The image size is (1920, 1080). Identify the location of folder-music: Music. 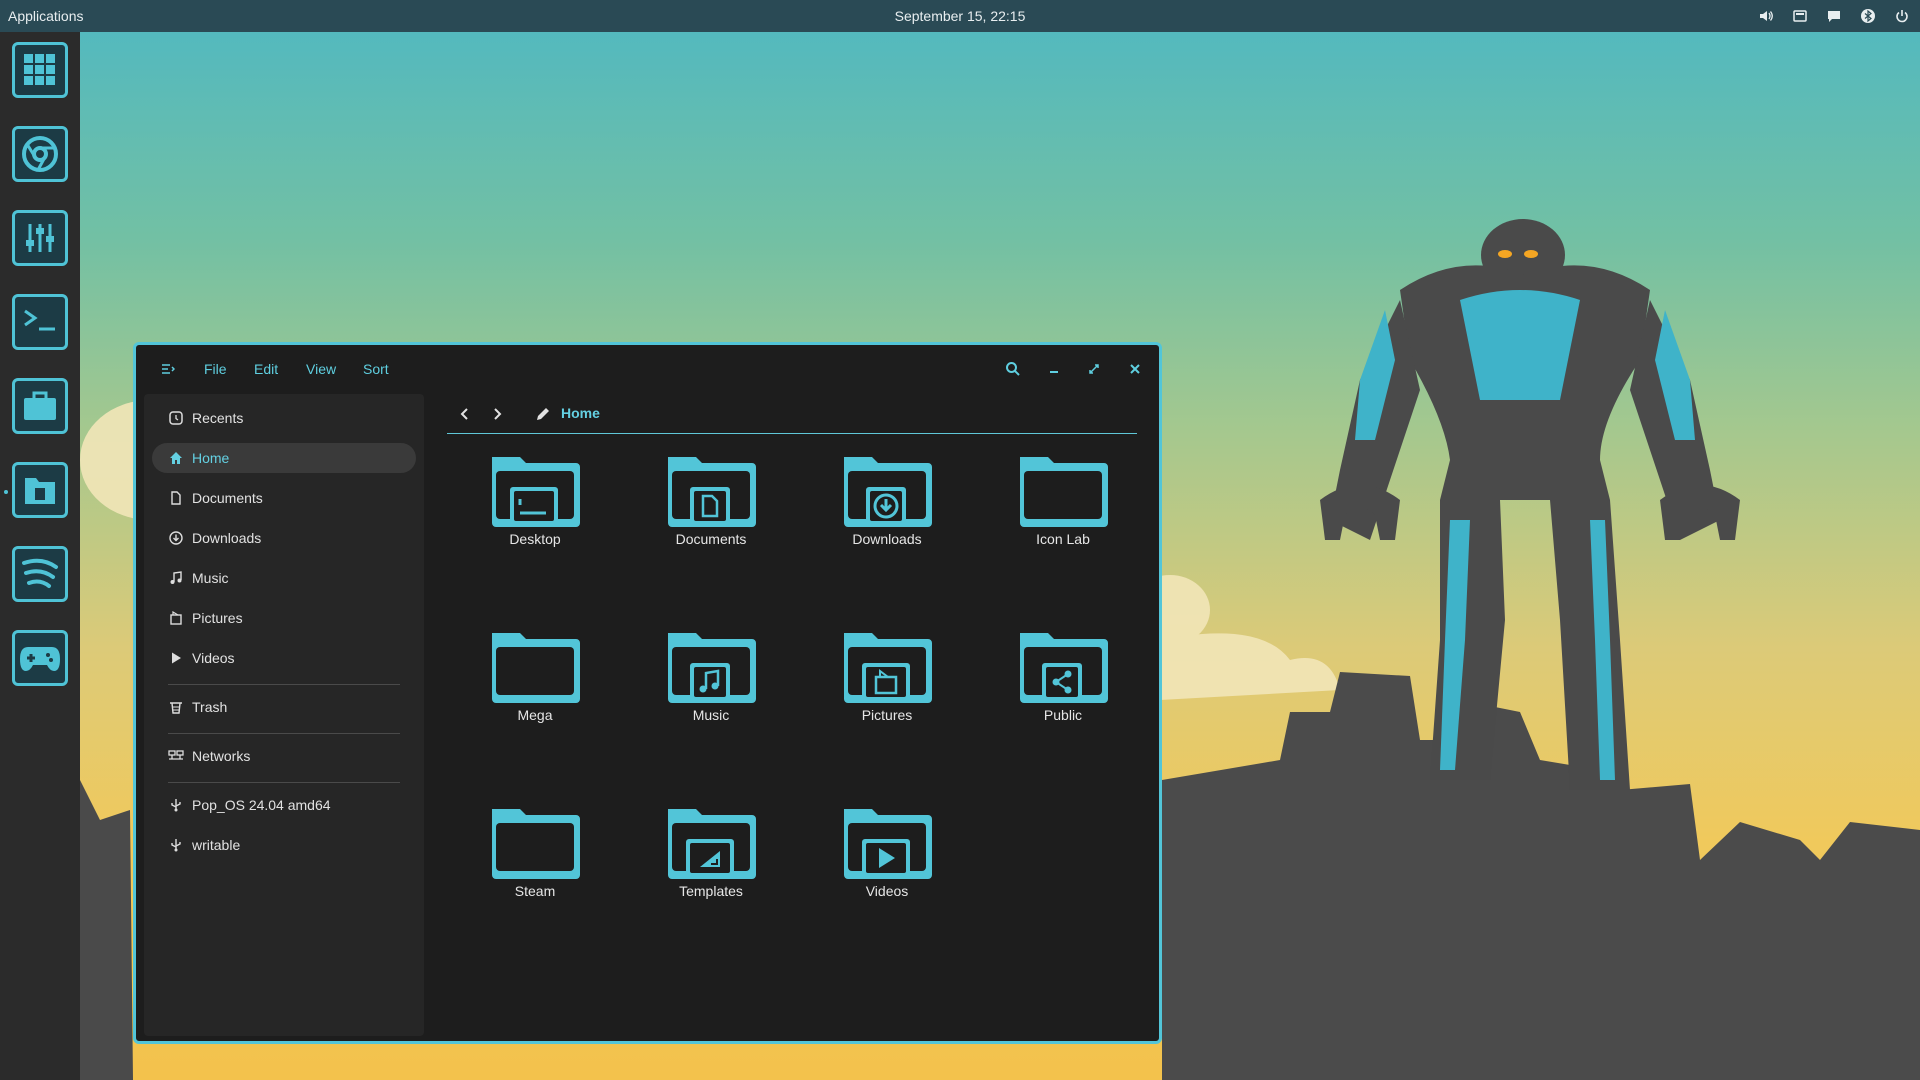
(711, 699).